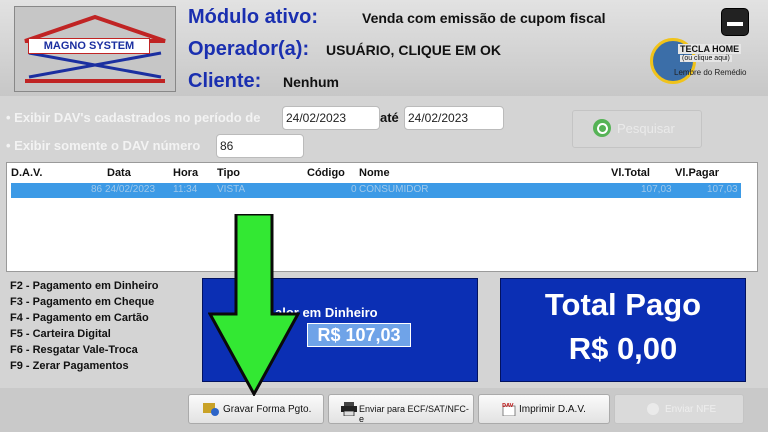 The height and width of the screenshot is (432, 768). I want to click on send-nfe-label: Enviar NFE, so click(691, 409).